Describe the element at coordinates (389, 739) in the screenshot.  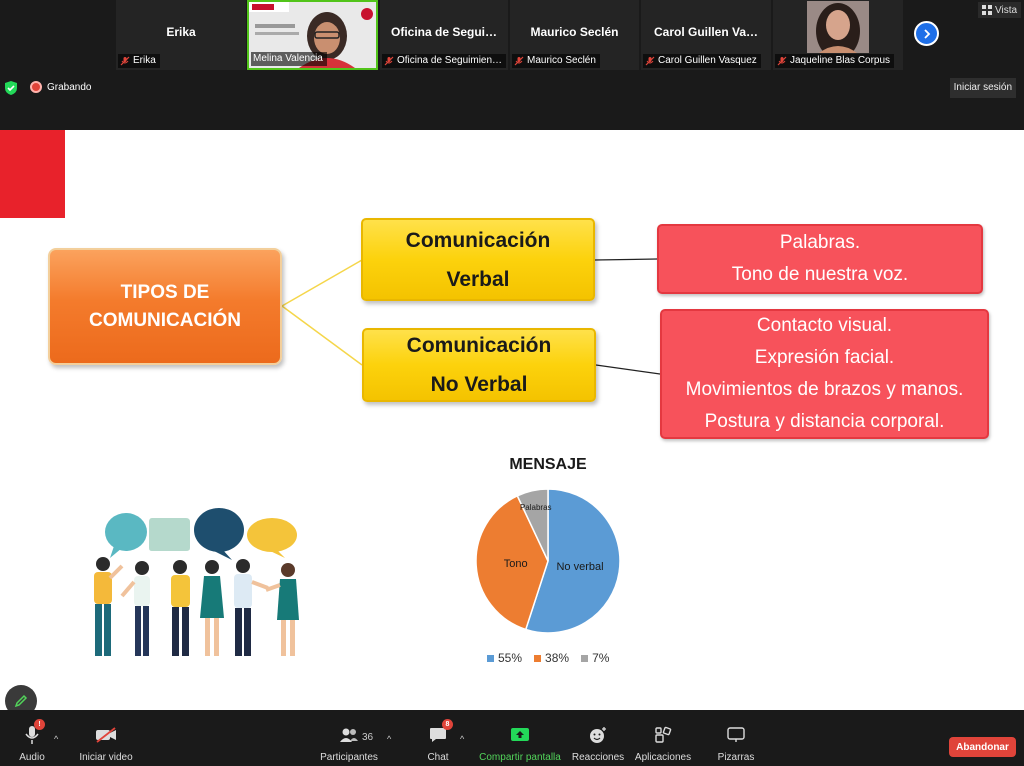
I see `participants-options-caret: ^` at that location.